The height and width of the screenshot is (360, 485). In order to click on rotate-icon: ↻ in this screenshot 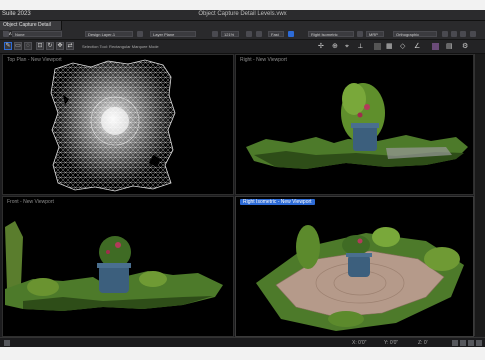, I will do `click(50, 46)`.